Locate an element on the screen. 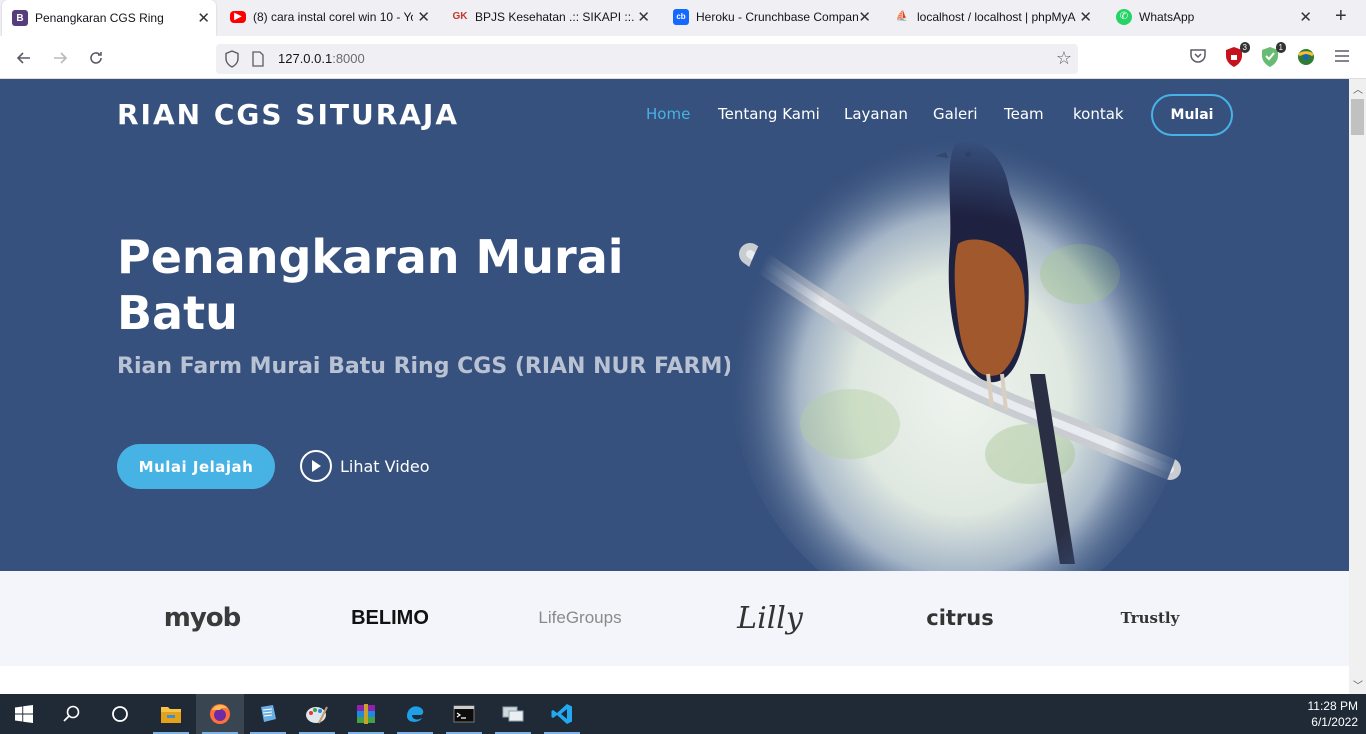 The width and height of the screenshot is (1366, 734). tab-title: (8) cara instal corel win 10 - You is located at coordinates (333, 16).